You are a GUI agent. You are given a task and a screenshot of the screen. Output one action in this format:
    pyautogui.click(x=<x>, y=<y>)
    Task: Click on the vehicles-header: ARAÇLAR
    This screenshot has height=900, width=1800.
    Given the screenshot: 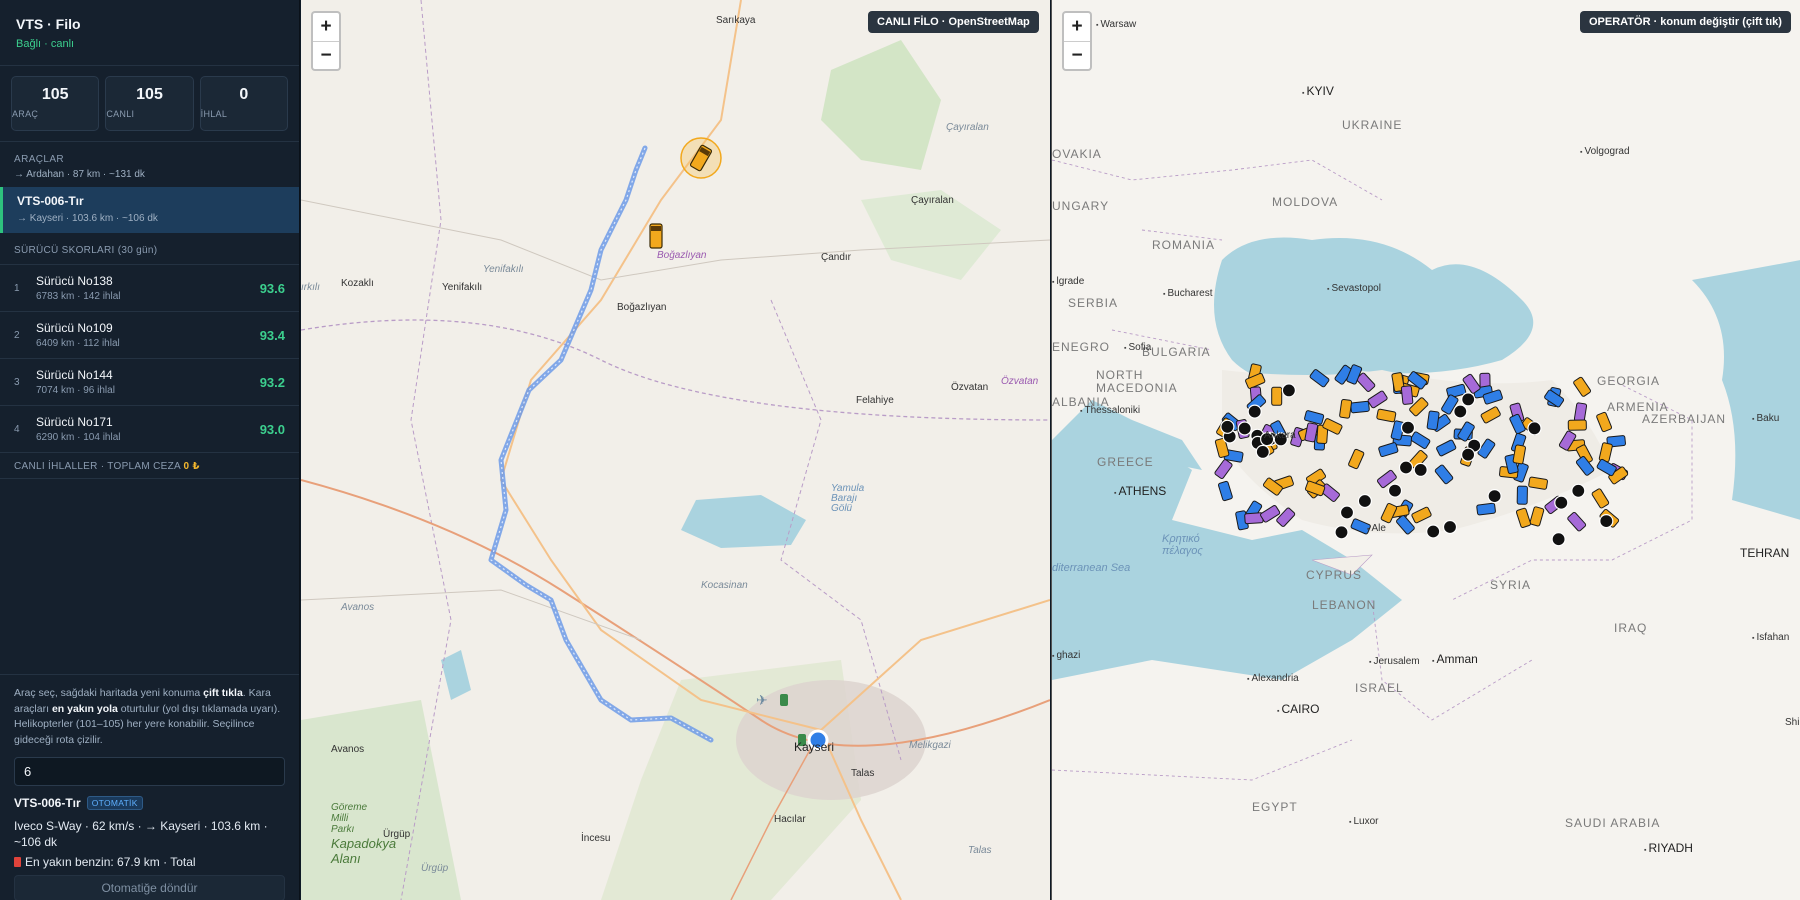 What is the action you would take?
    pyautogui.click(x=39, y=159)
    